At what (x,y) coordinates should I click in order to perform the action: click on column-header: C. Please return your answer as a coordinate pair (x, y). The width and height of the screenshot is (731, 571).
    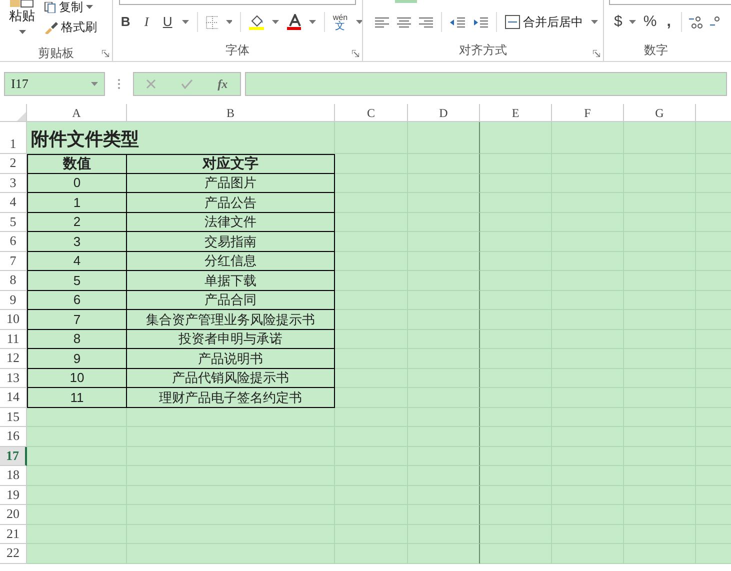
    Looking at the image, I should click on (371, 113).